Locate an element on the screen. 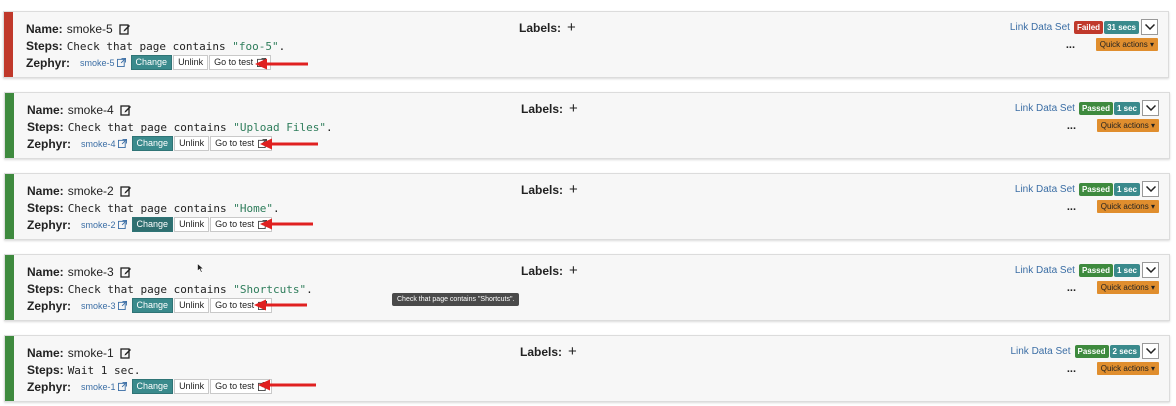 The height and width of the screenshot is (406, 1176). zephyr-row: Zephyr: smoke-2 Change Unlink Go to test is located at coordinates (150, 224).